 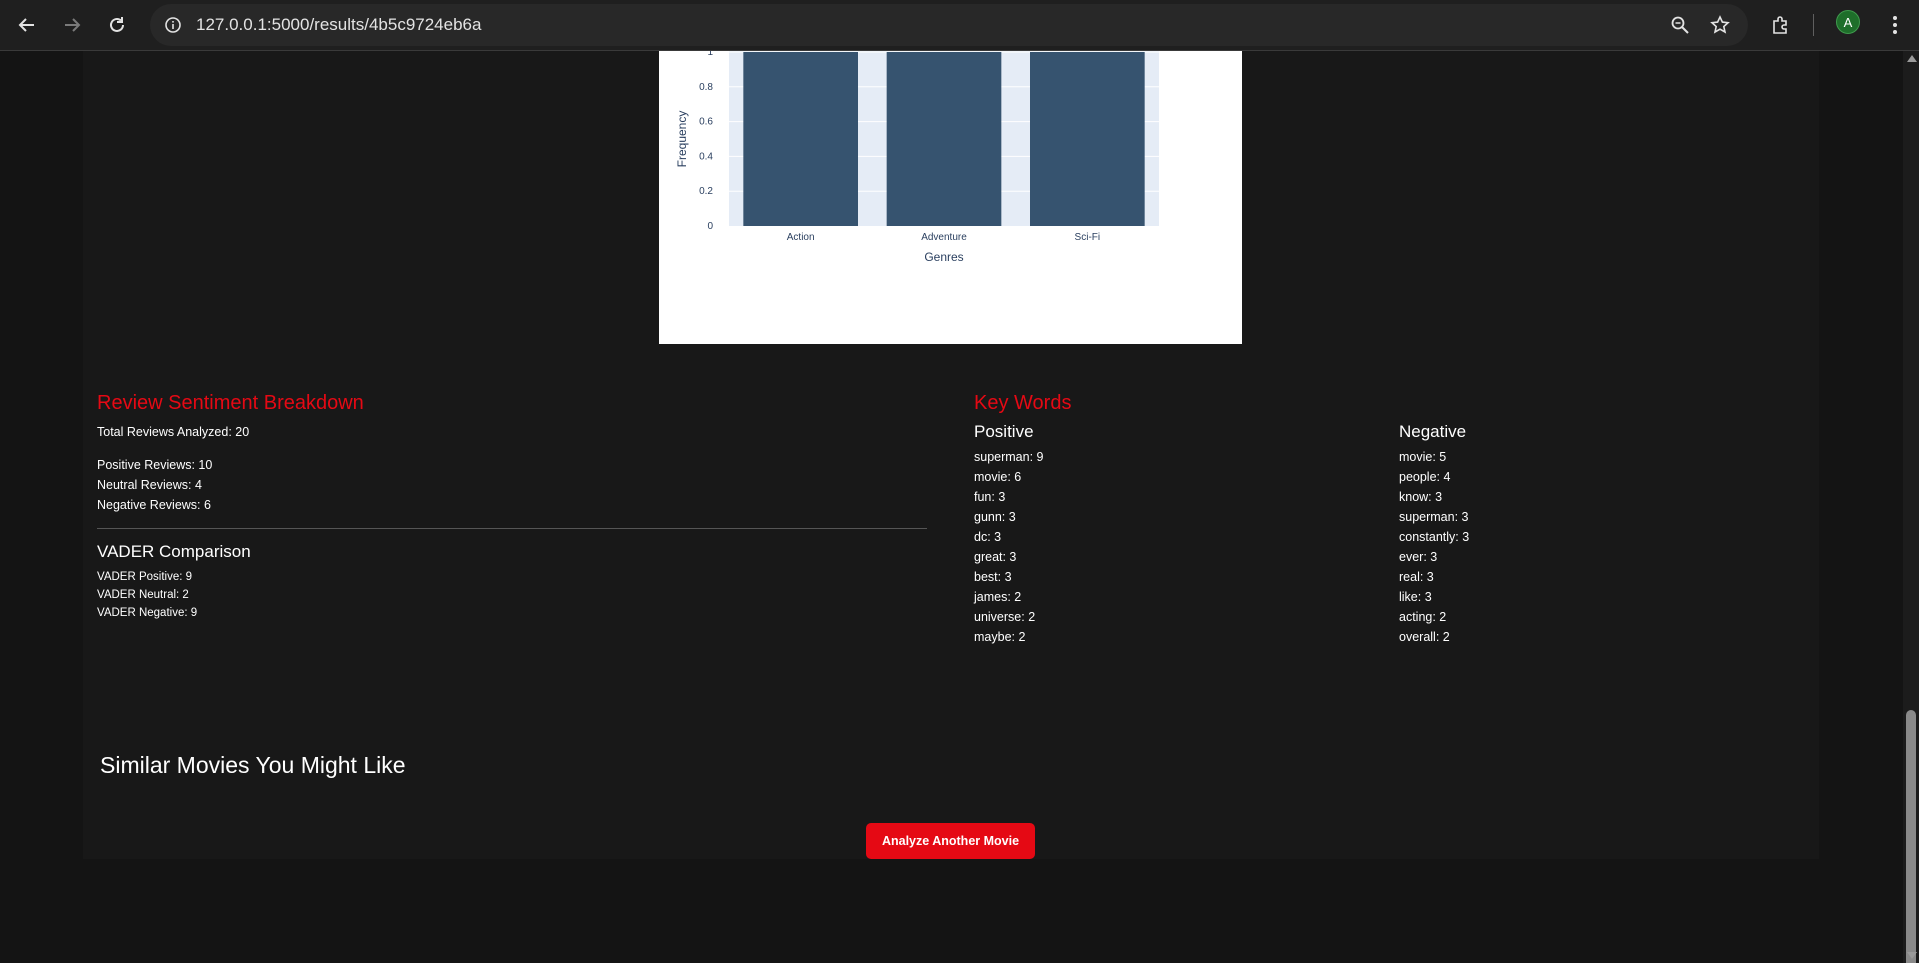 I want to click on x-axis-label: Genres, so click(x=943, y=257).